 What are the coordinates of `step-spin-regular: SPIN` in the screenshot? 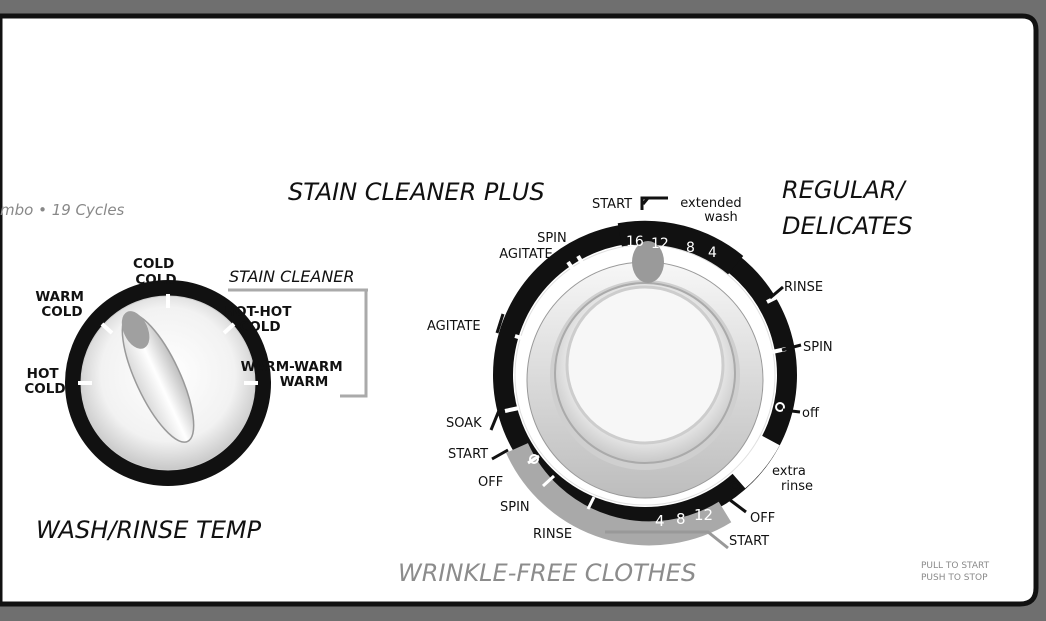 It's located at (818, 347).